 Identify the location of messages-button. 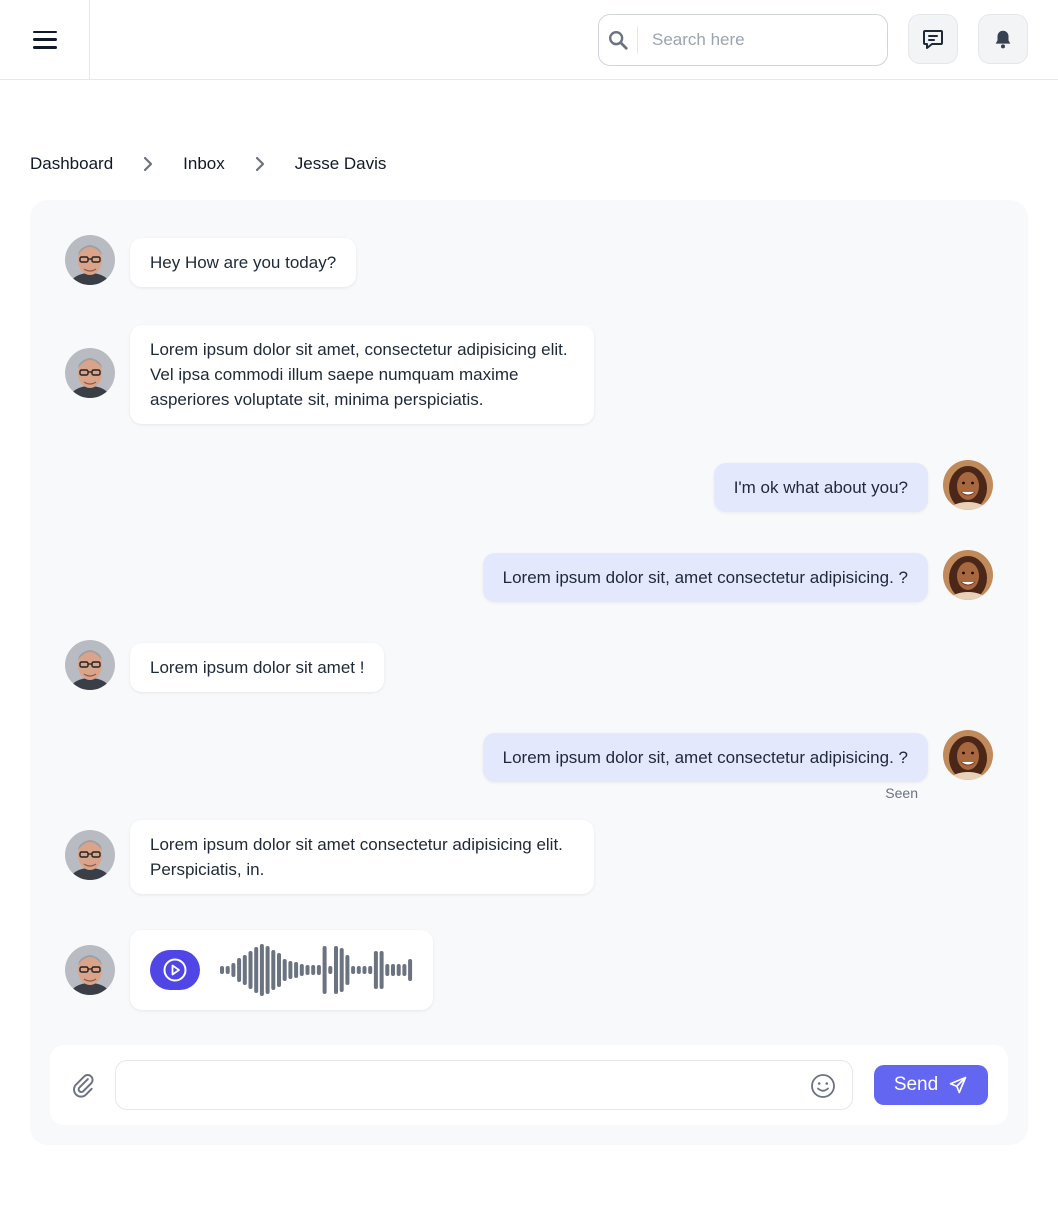
(933, 39).